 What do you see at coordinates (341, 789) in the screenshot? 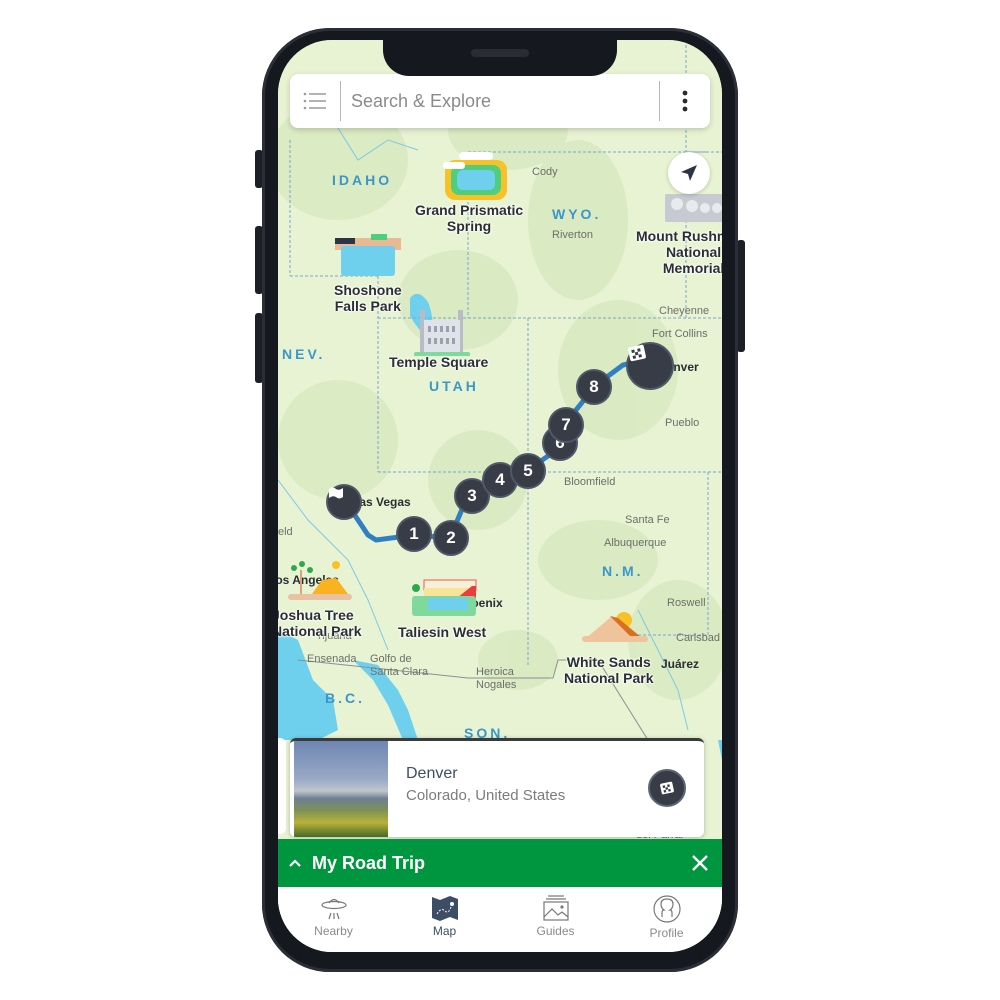
I see `denver-photo` at bounding box center [341, 789].